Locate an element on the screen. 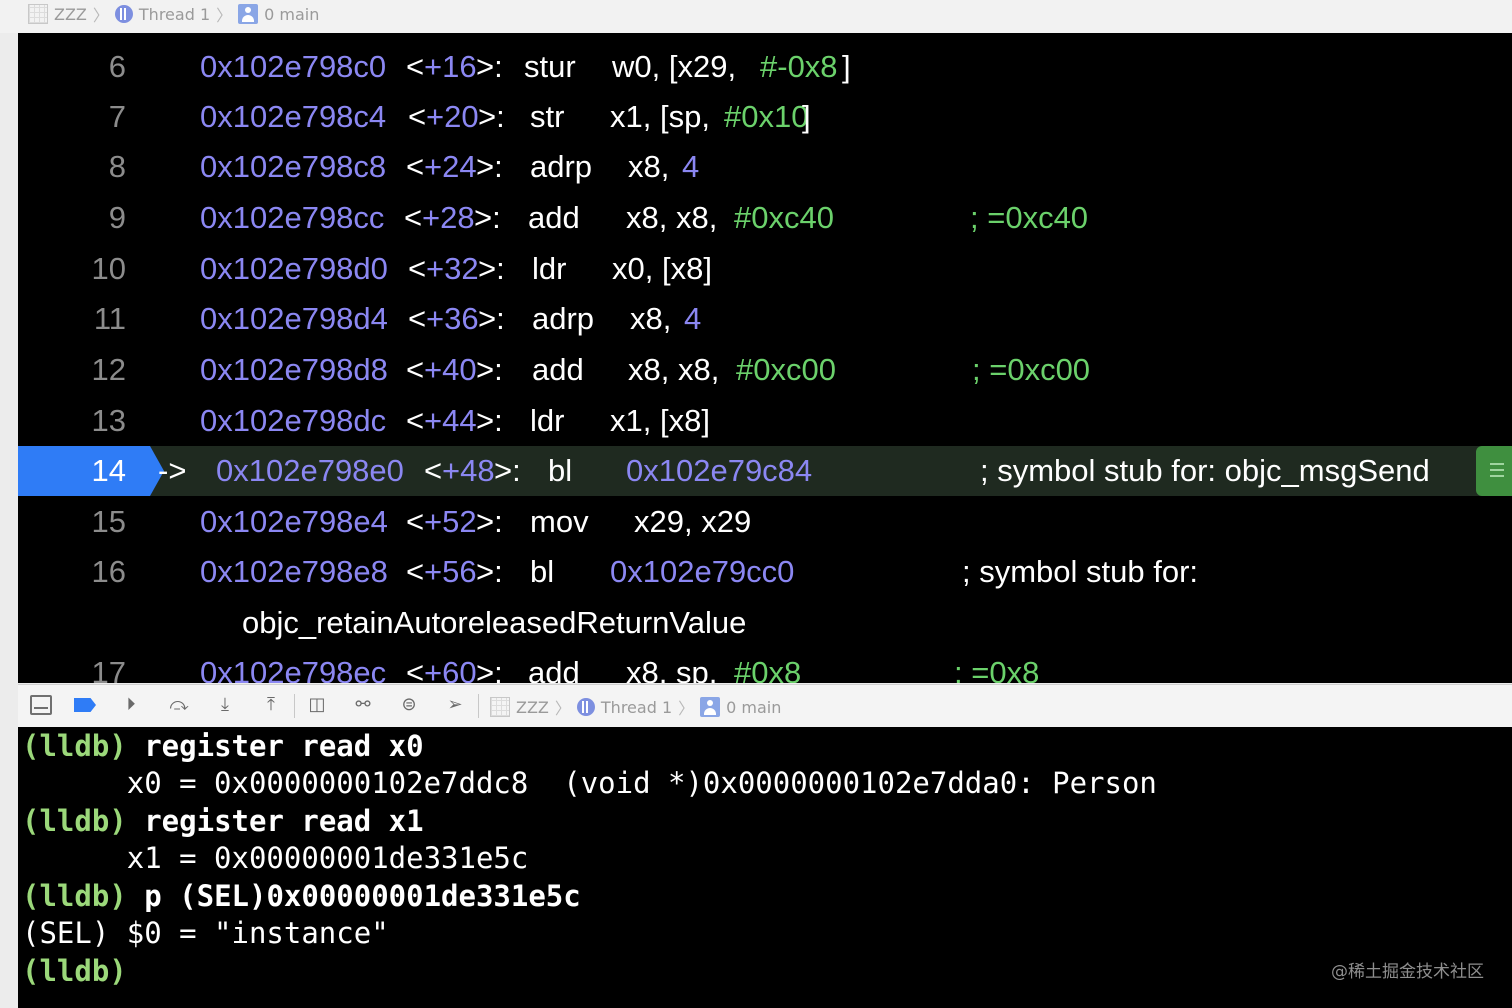 This screenshot has width=1512, height=1008. disasm-row: 13 0x102e798dc < +44 >: ldr x1, [x8] is located at coordinates (765, 421).